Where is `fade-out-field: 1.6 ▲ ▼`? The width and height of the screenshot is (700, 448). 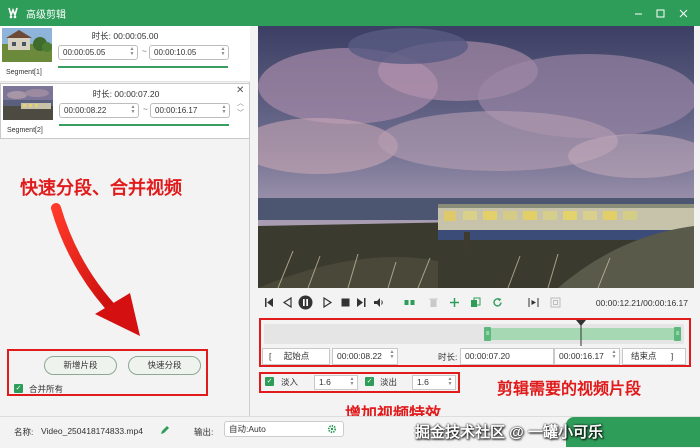 fade-out-field: 1.6 ▲ ▼ is located at coordinates (434, 382).